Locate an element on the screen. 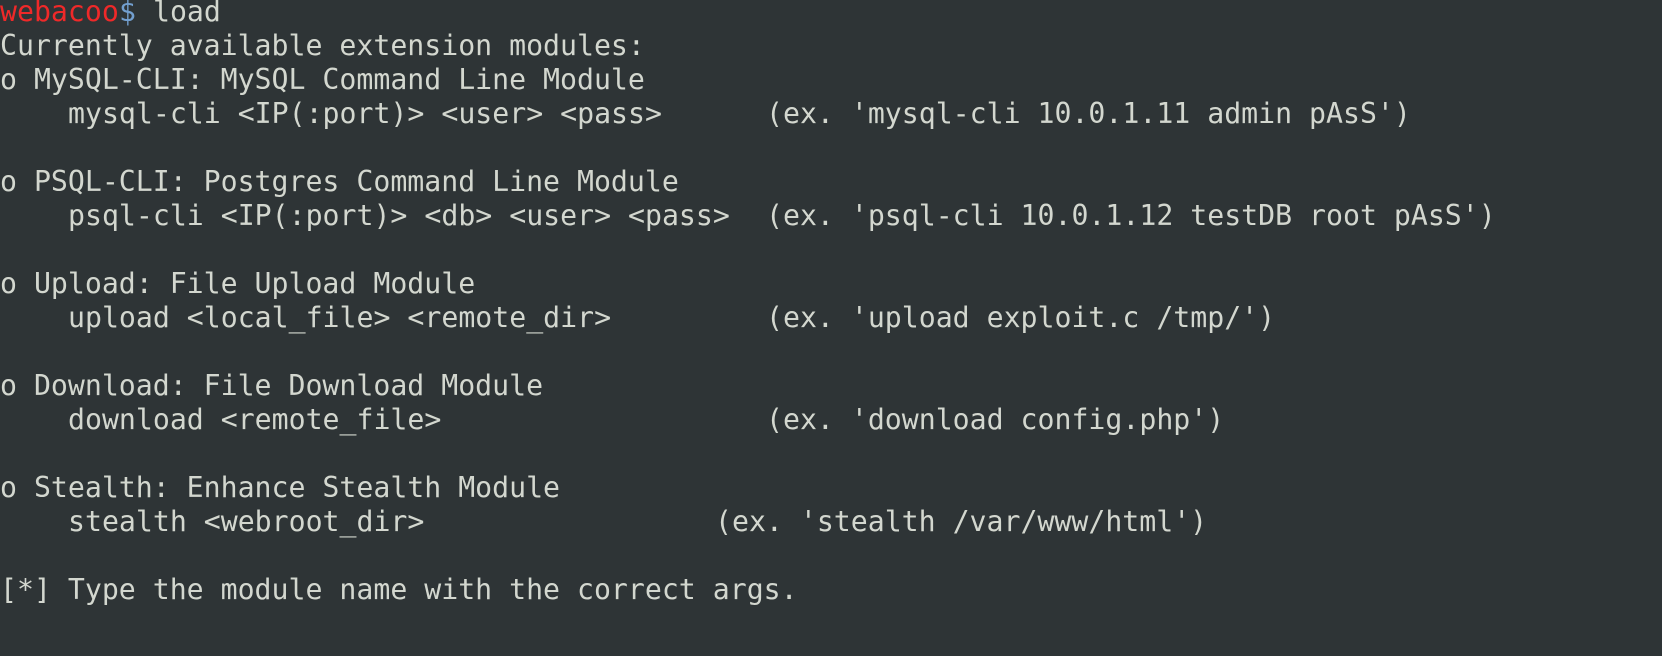 The width and height of the screenshot is (1662, 656). module-title: o Upload: File Upload Module is located at coordinates (237, 284).